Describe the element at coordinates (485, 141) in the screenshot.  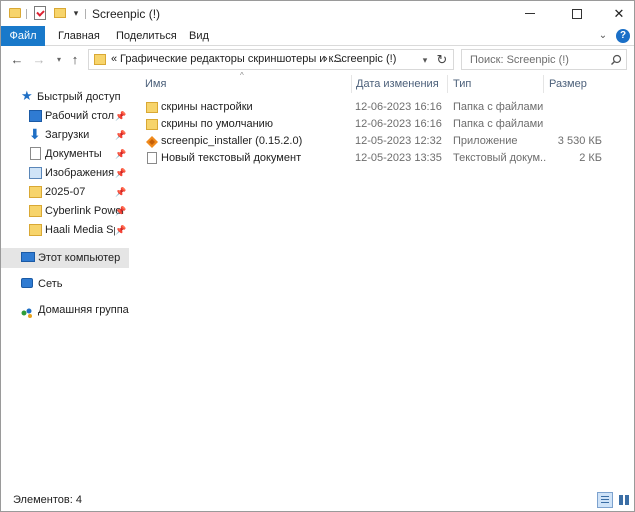
I see `file-type: Приложение` at that location.